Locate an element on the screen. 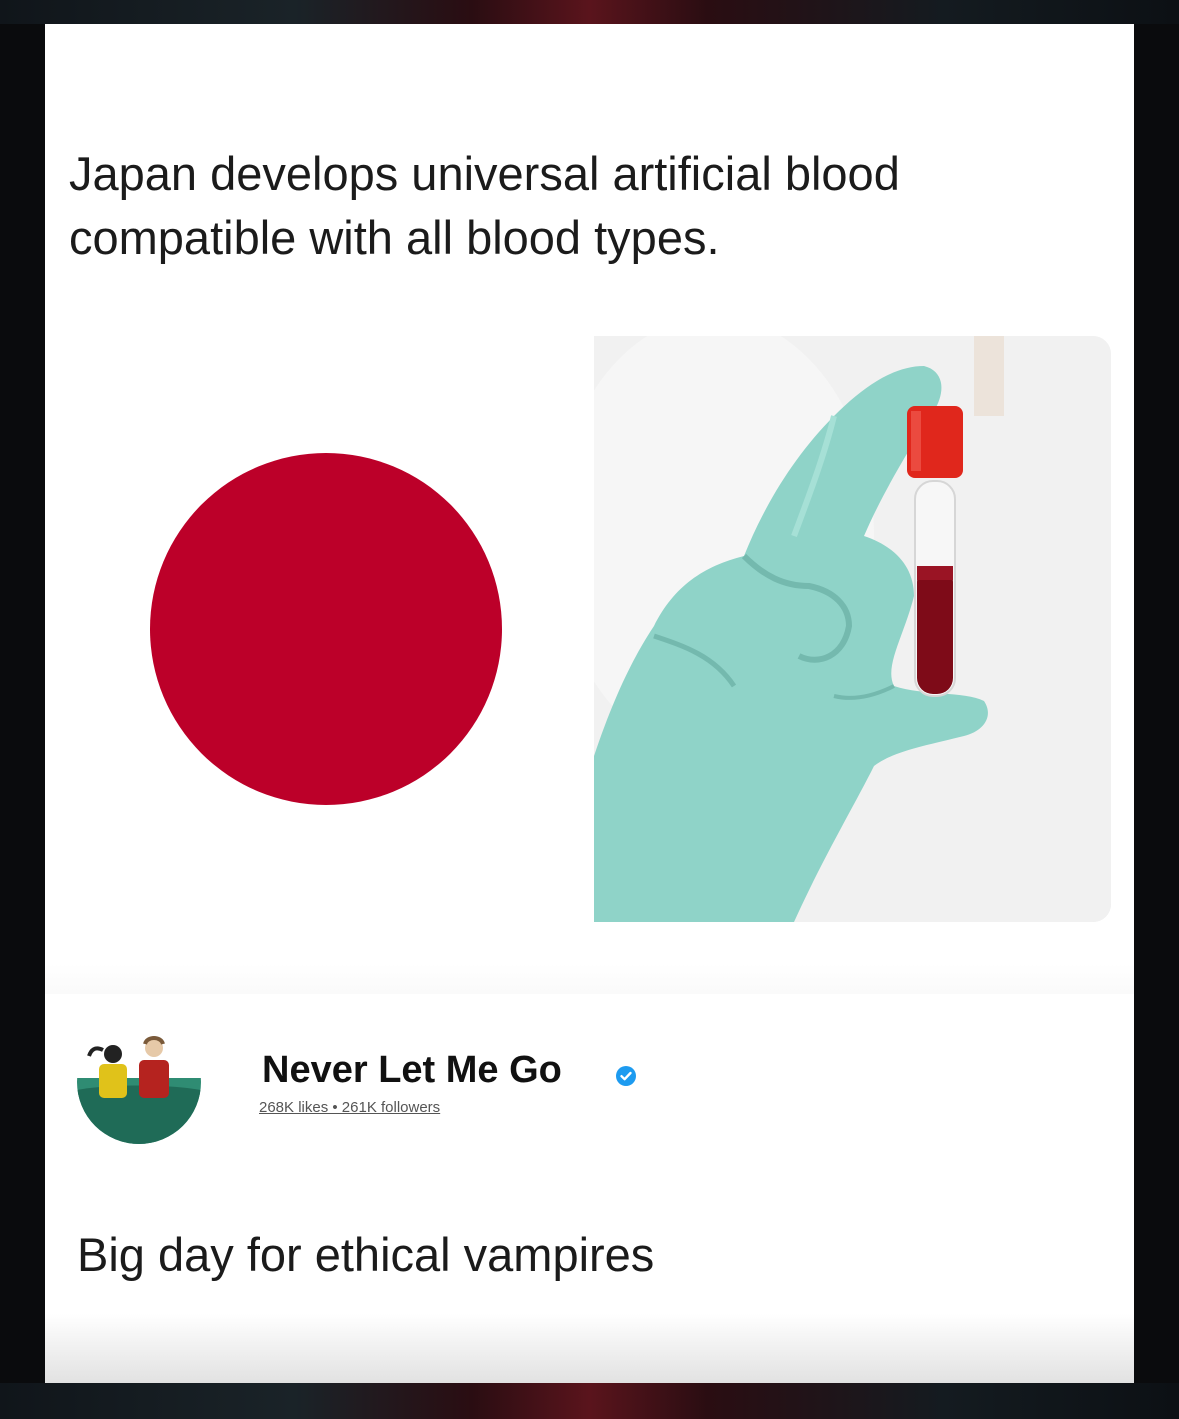 Image resolution: width=1179 pixels, height=1419 pixels. japan-flag-disc is located at coordinates (326, 629).